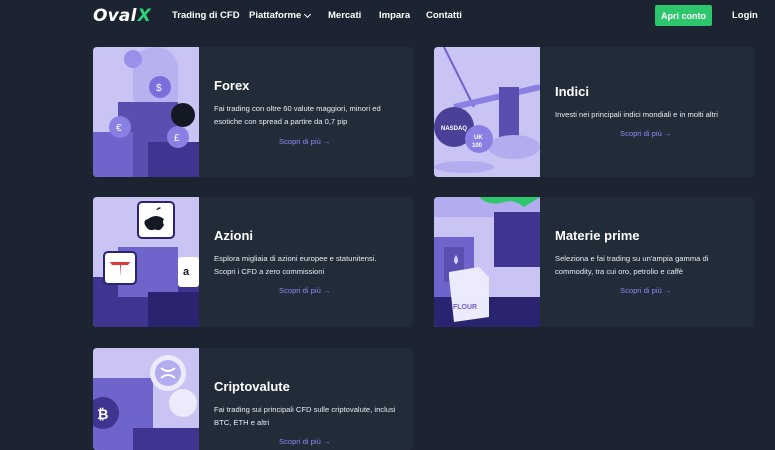 The width and height of the screenshot is (775, 450). What do you see at coordinates (597, 235) in the screenshot?
I see `card-title: Materie prime` at bounding box center [597, 235].